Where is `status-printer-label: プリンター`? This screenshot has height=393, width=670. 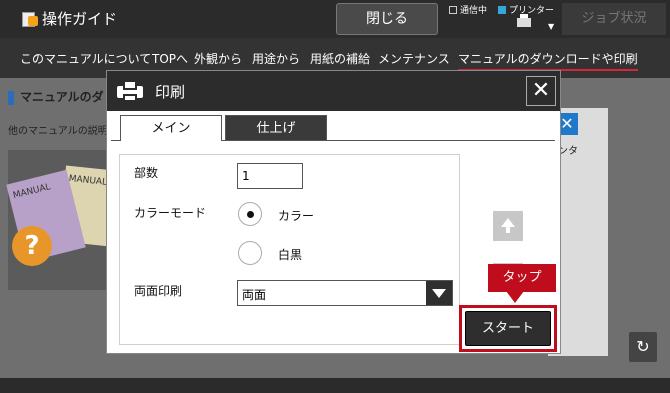
status-printer-label: プリンター is located at coordinates (532, 11).